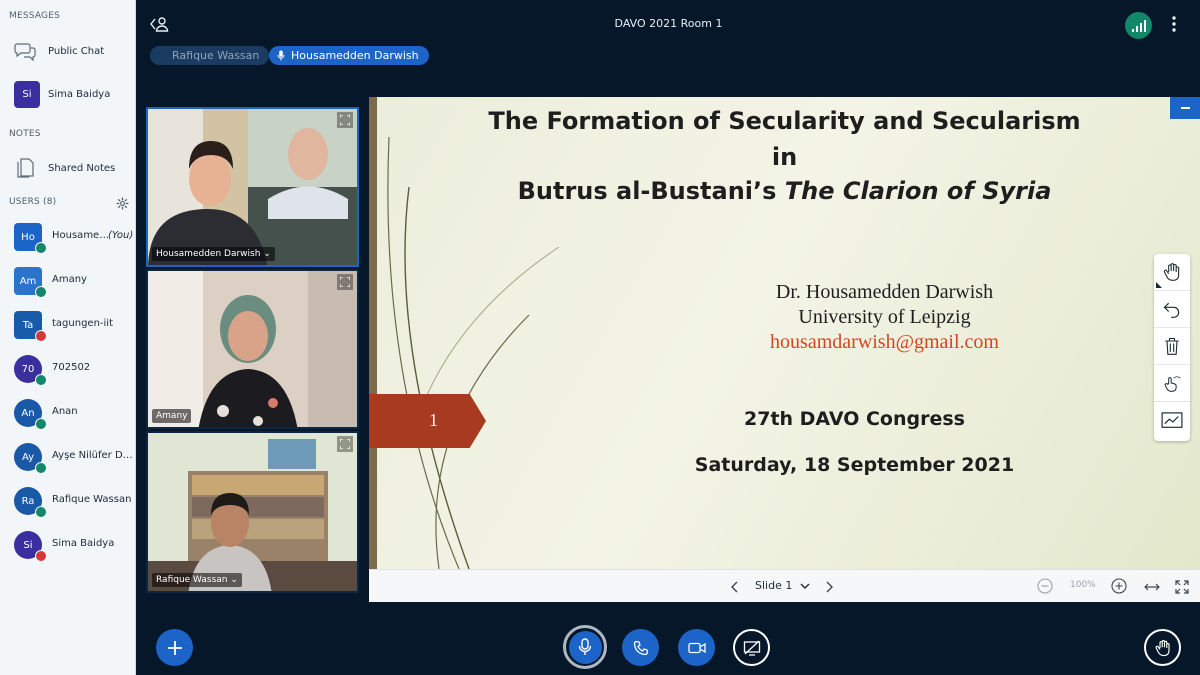  I want to click on chevron-down-icon, so click(805, 586).